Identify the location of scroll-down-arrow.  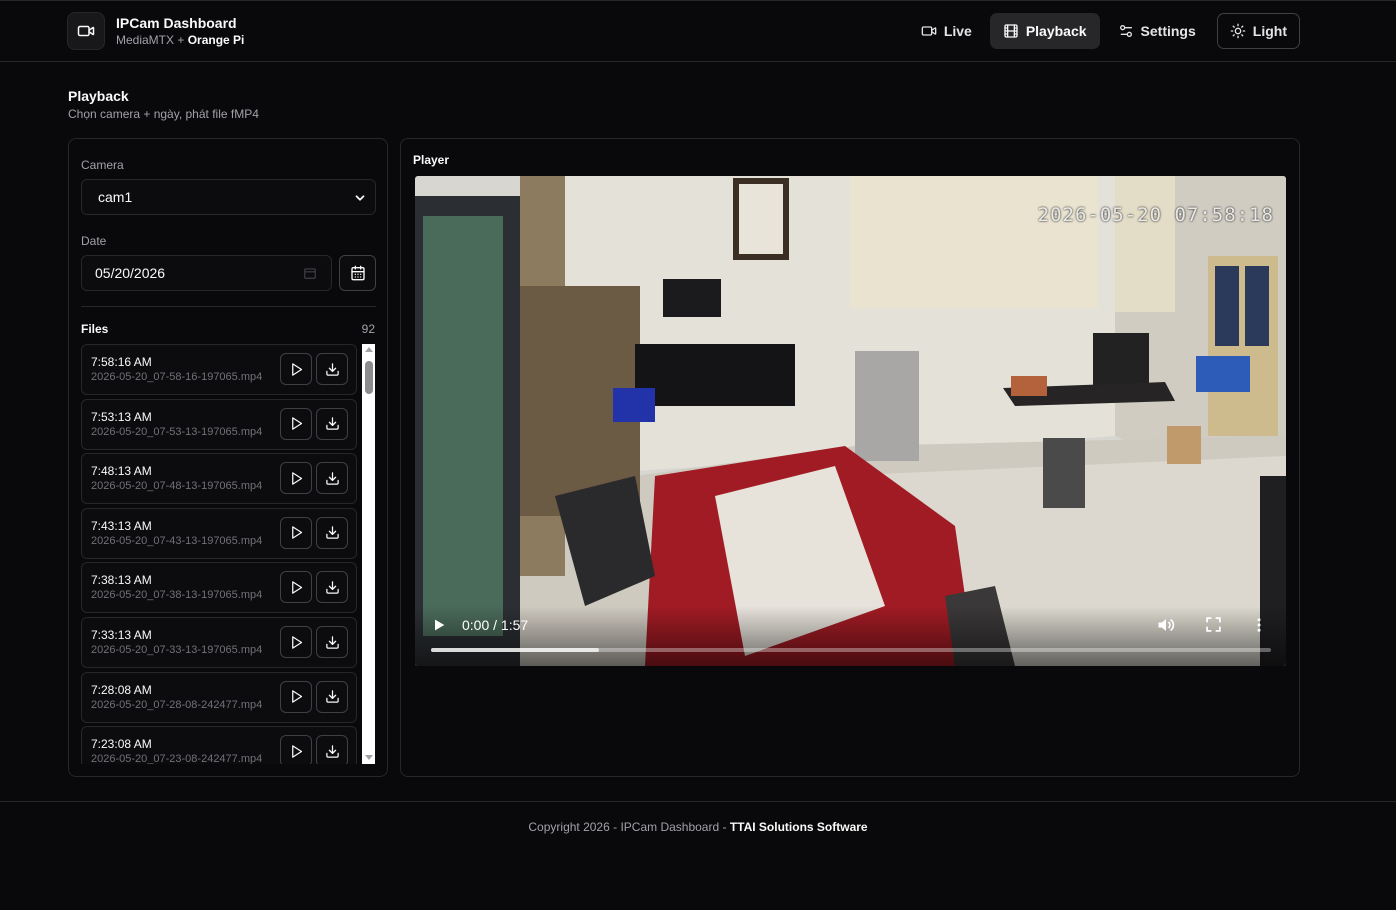
(369, 757).